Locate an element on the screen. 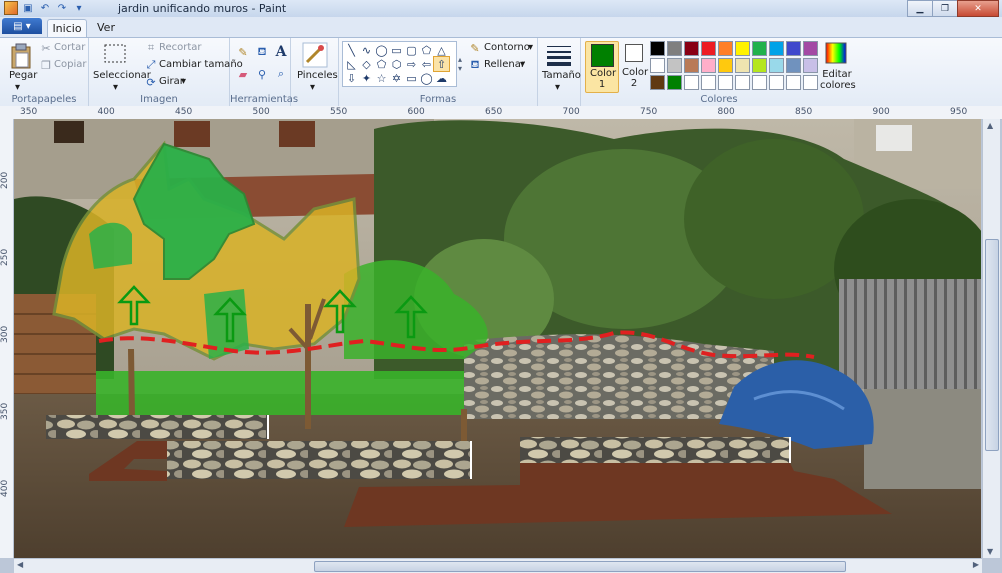 This screenshot has height=573, width=1002. size-dropdown-icon: ▾ is located at coordinates (557, 87).